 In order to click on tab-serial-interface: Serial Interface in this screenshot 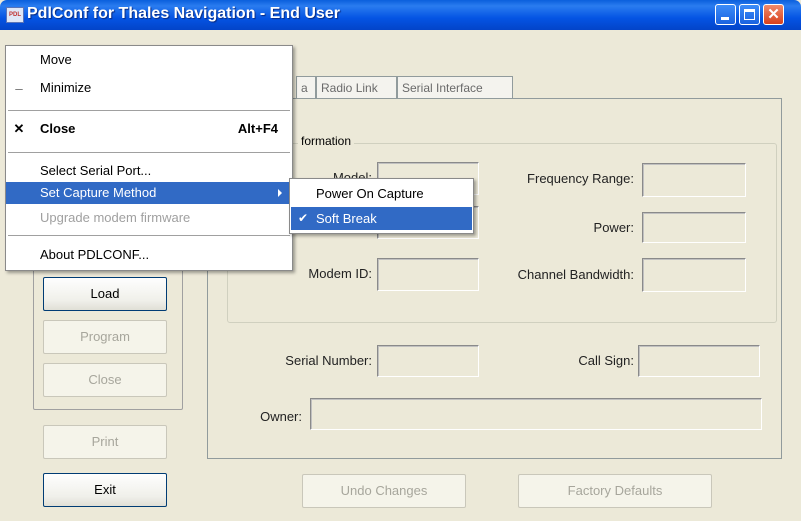, I will do `click(455, 87)`.